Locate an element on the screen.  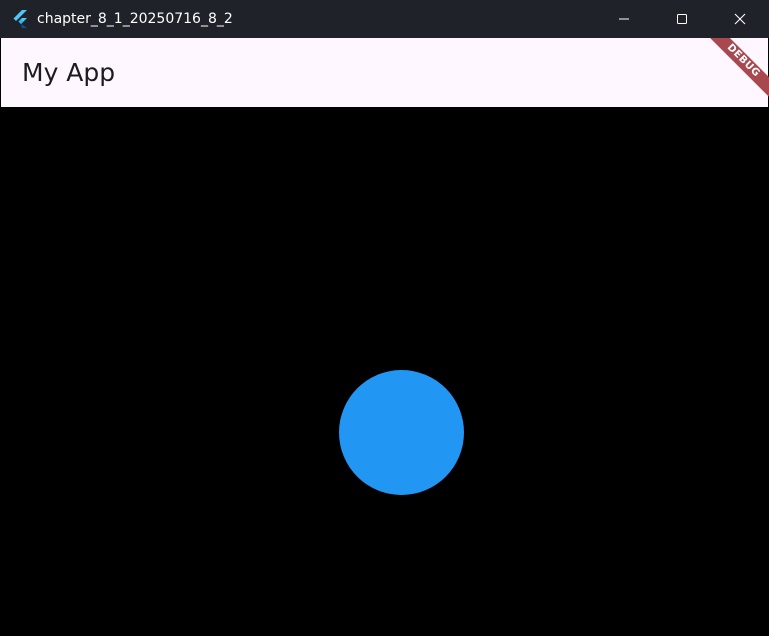
close-button is located at coordinates (740, 19).